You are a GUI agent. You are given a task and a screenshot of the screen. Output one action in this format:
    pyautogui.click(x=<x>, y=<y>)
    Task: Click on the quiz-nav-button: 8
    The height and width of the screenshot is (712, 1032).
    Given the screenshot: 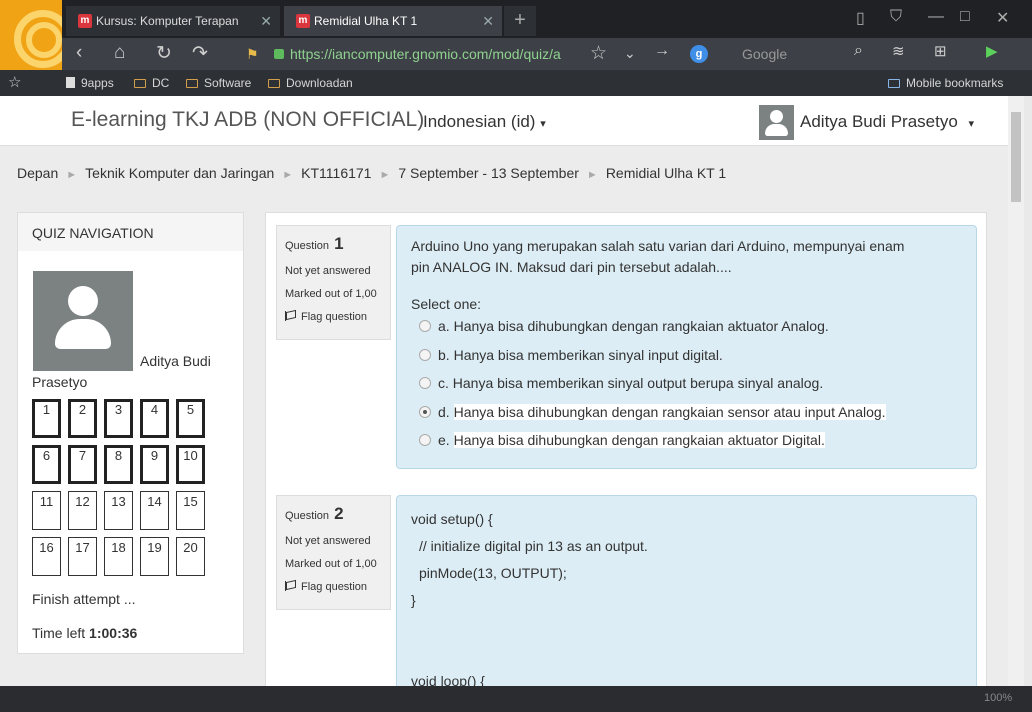 What is the action you would take?
    pyautogui.click(x=118, y=464)
    